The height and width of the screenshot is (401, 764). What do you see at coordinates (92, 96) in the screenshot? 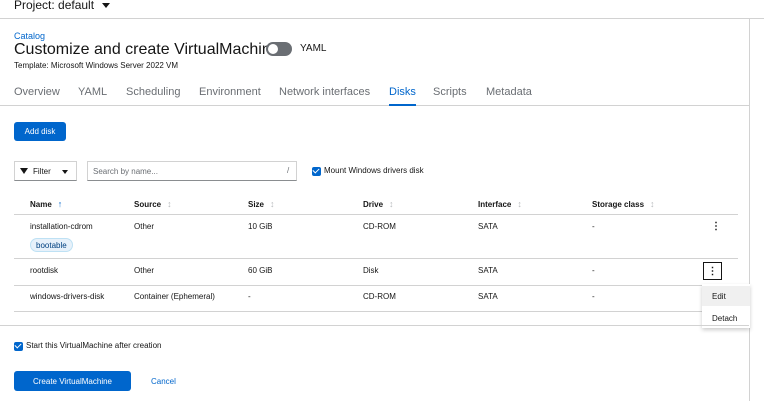
I see `tab-yaml: YAML` at bounding box center [92, 96].